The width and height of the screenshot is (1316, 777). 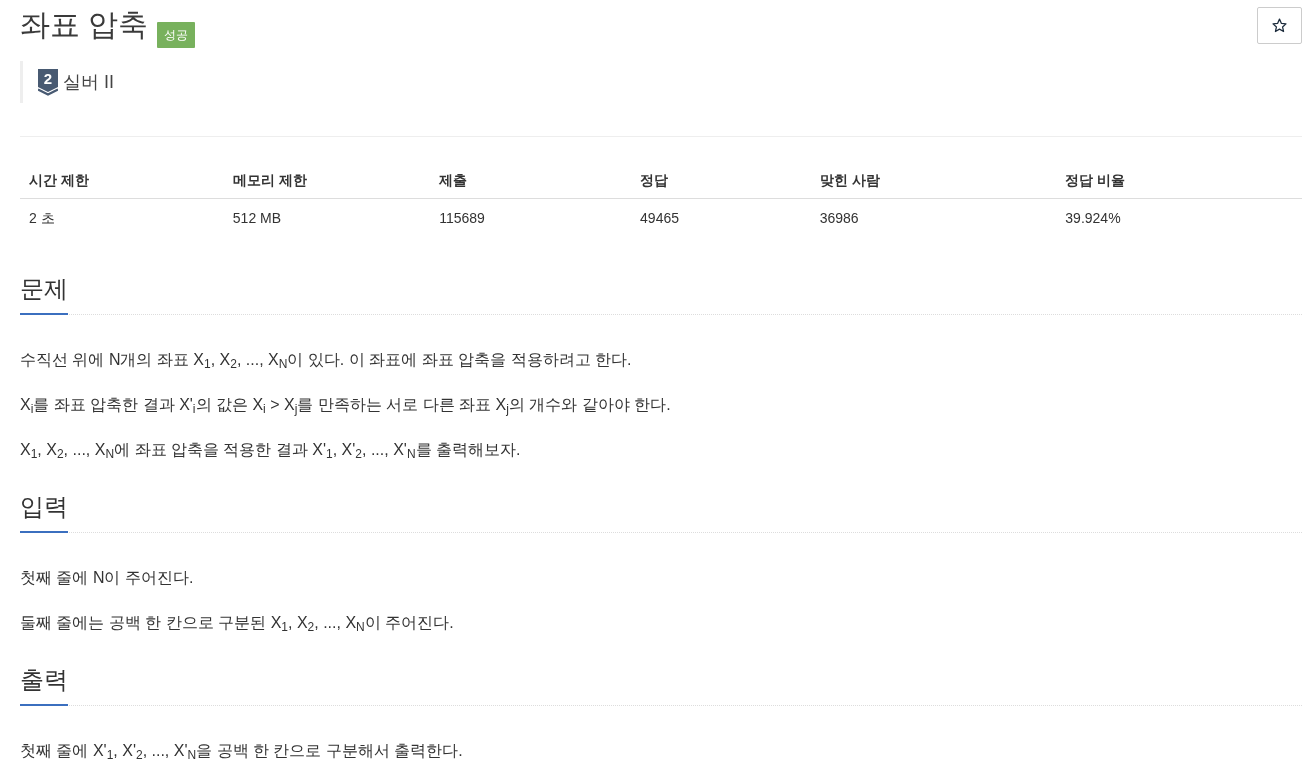 I want to click on paragraph: 첫째 줄에 X'$_{1}$, X'$_{2}$, ..., X'$_{N}$을 공백 한 칸으로 구분해서 출력한다., so click(x=242, y=752).